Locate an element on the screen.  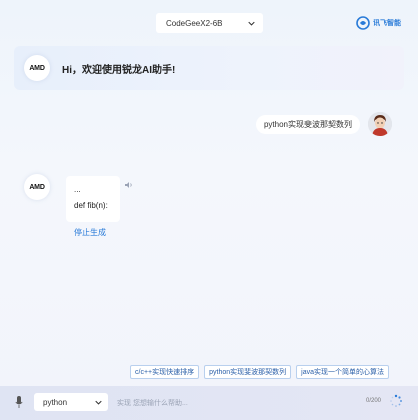
language-select-value: python is located at coordinates (55, 402).